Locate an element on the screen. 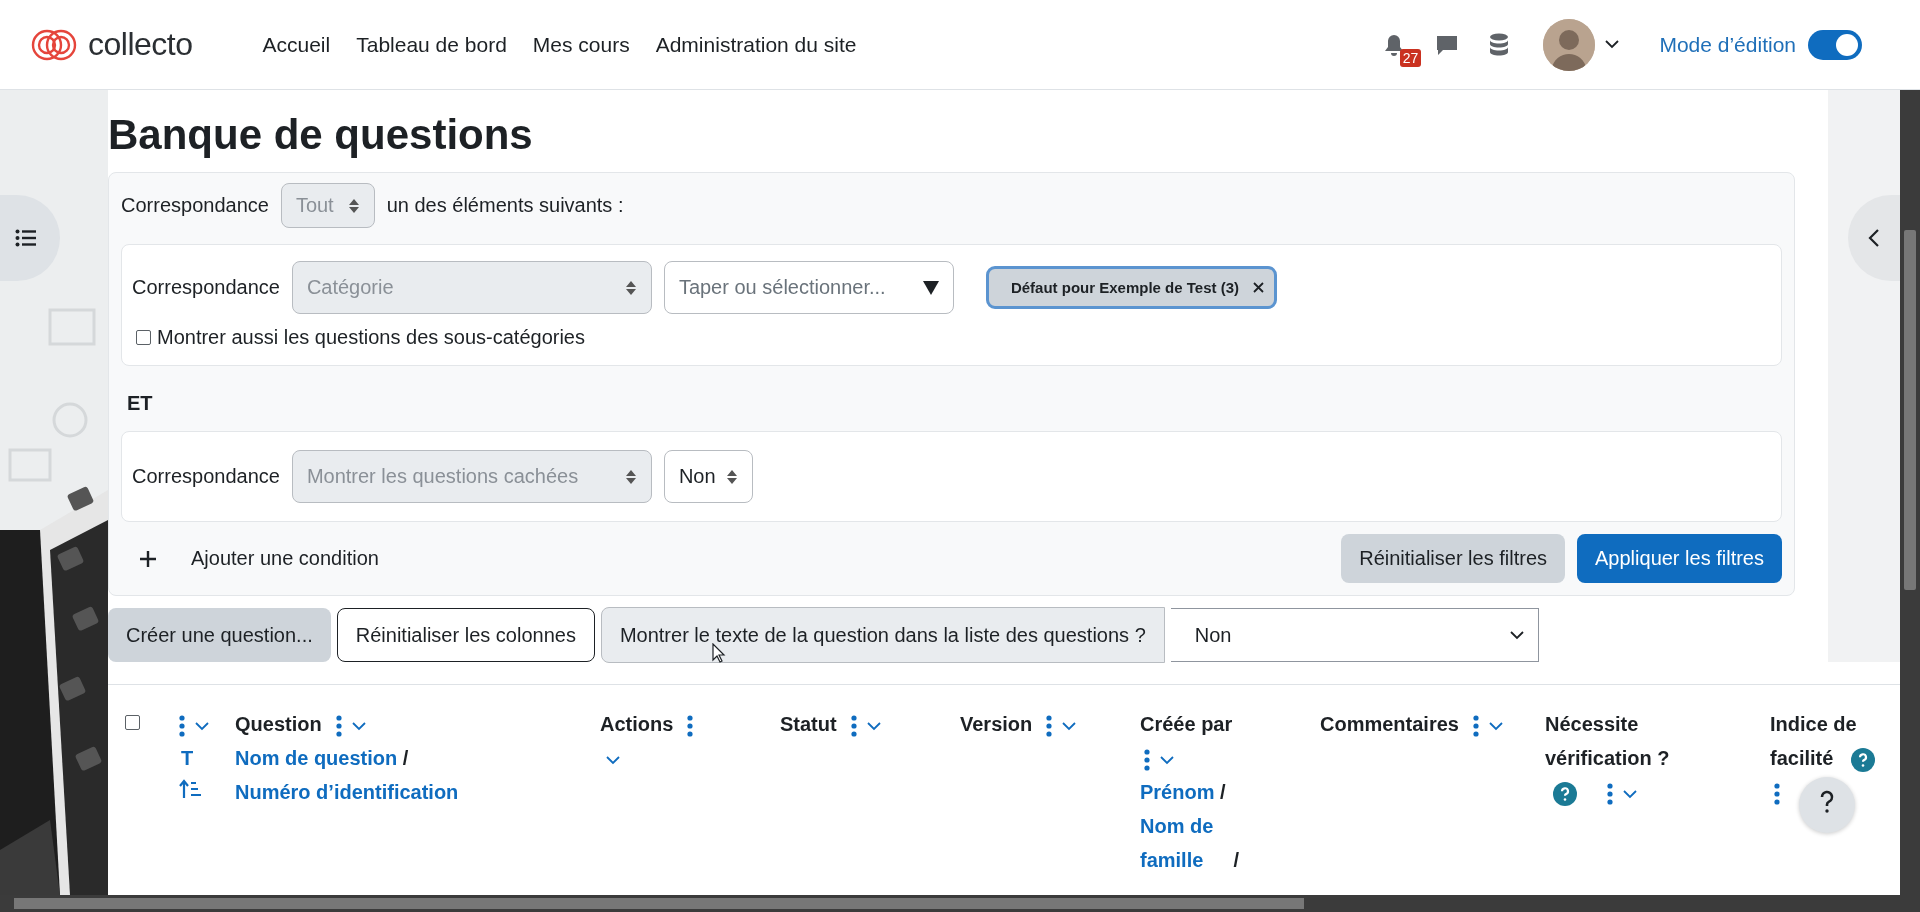  column-header: Indice de facilité is located at coordinates (1813, 741).